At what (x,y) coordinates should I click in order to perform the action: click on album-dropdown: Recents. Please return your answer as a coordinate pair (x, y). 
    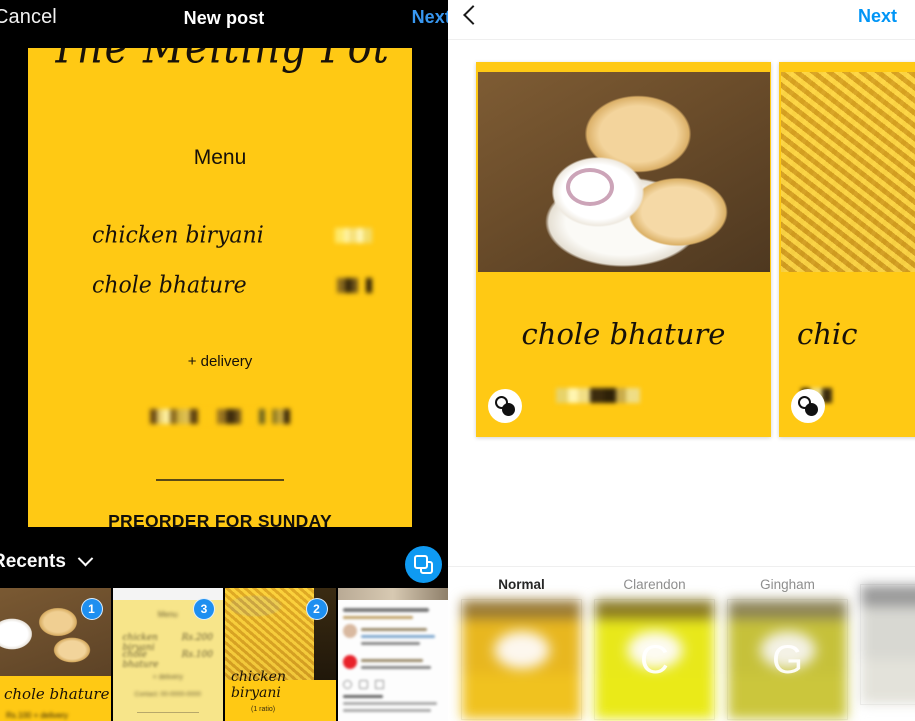
    Looking at the image, I should click on (47, 562).